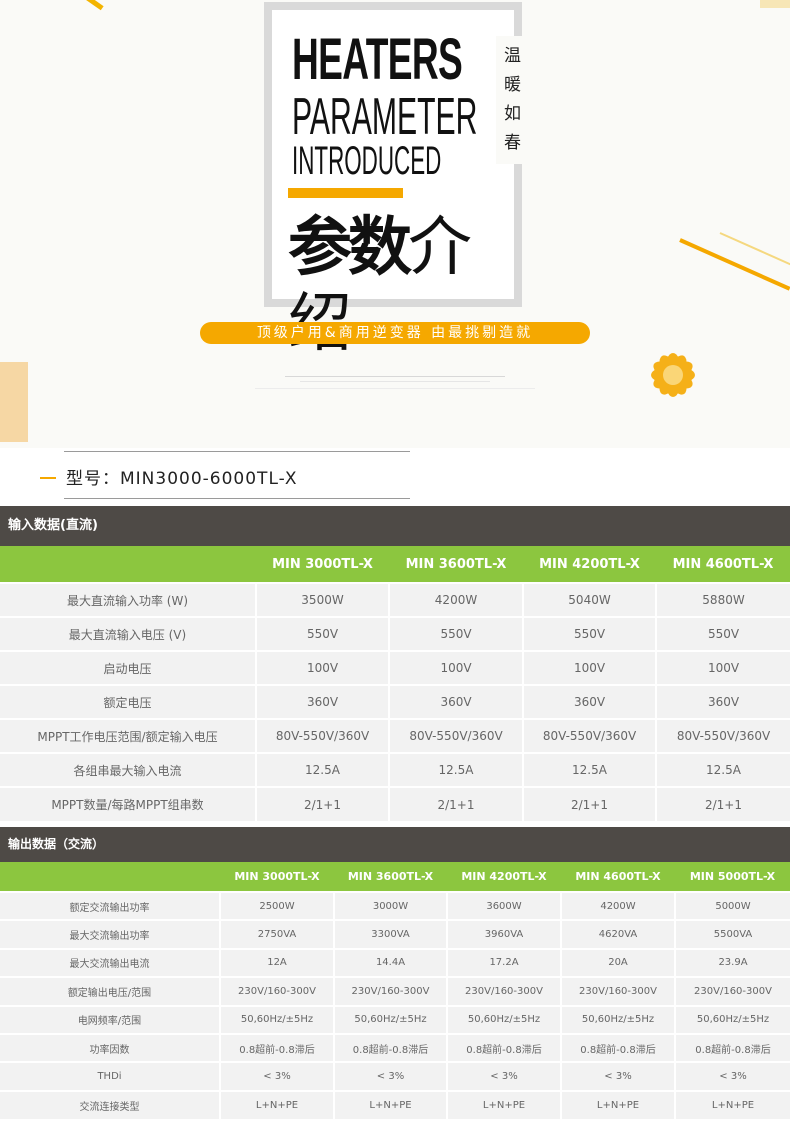  What do you see at coordinates (516, 100) in the screenshot?
I see `vertical-slogan: 温 暖 如 春` at bounding box center [516, 100].